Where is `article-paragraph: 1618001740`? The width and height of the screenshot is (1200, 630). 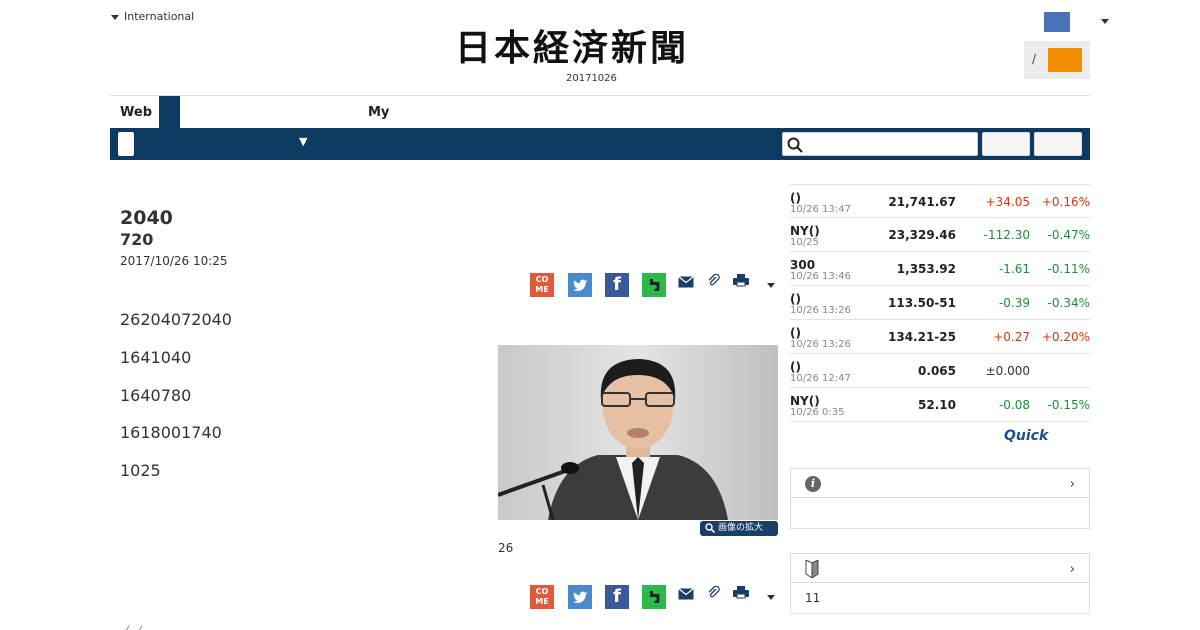 article-paragraph: 1618001740 is located at coordinates (171, 432).